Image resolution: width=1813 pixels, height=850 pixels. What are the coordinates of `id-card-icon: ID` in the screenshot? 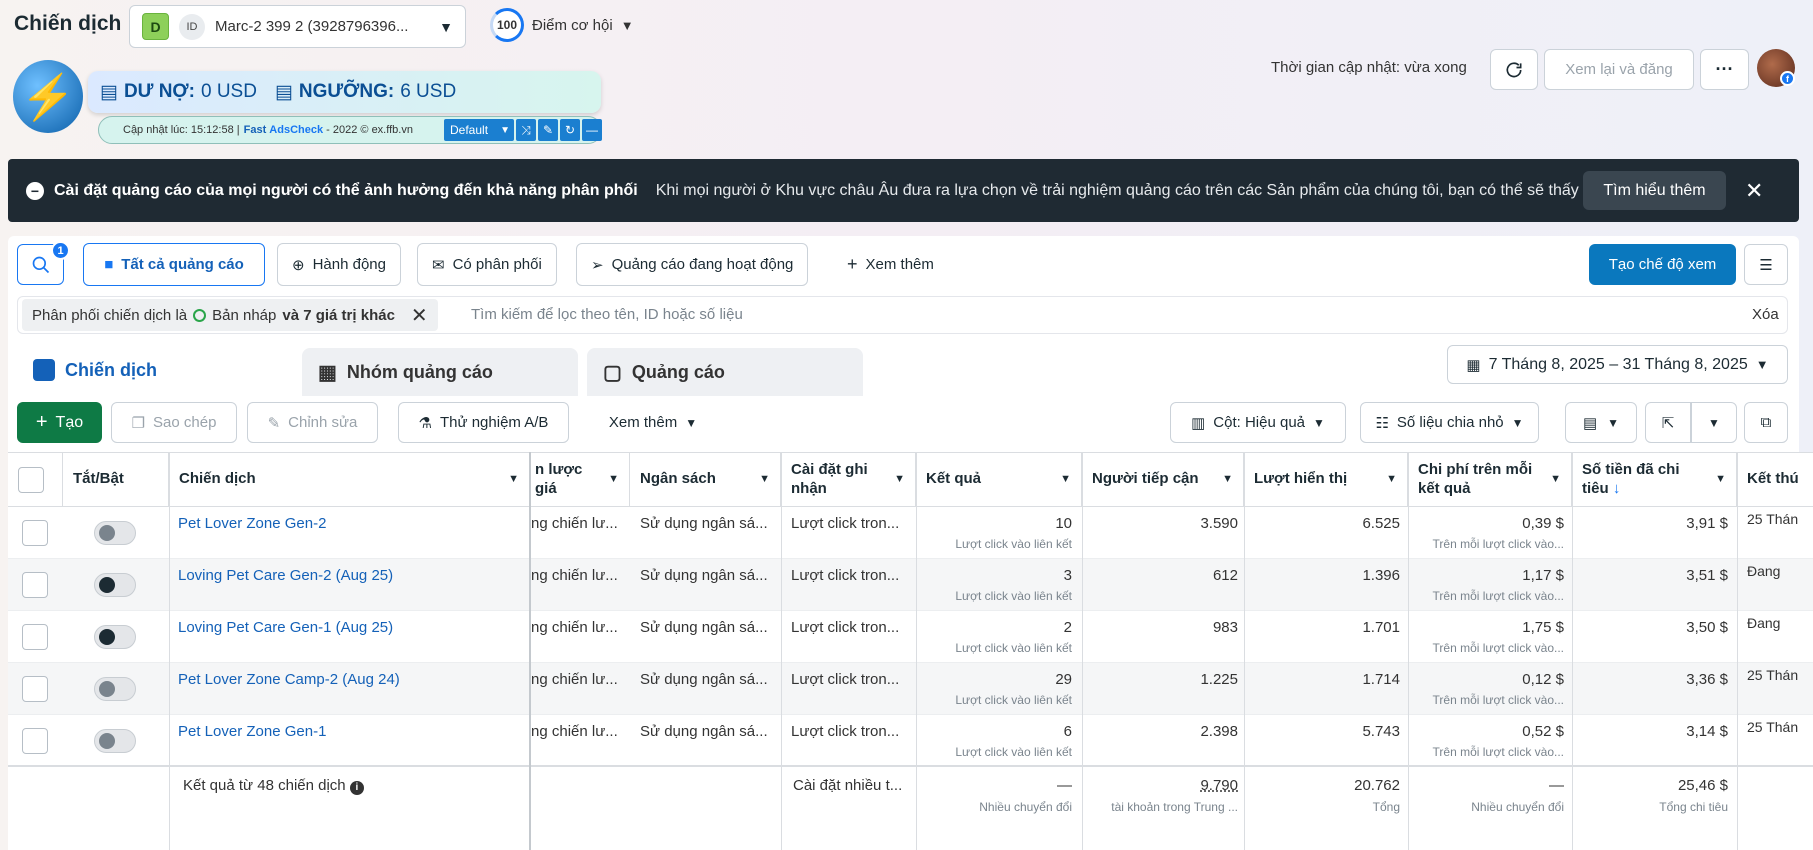 It's located at (192, 26).